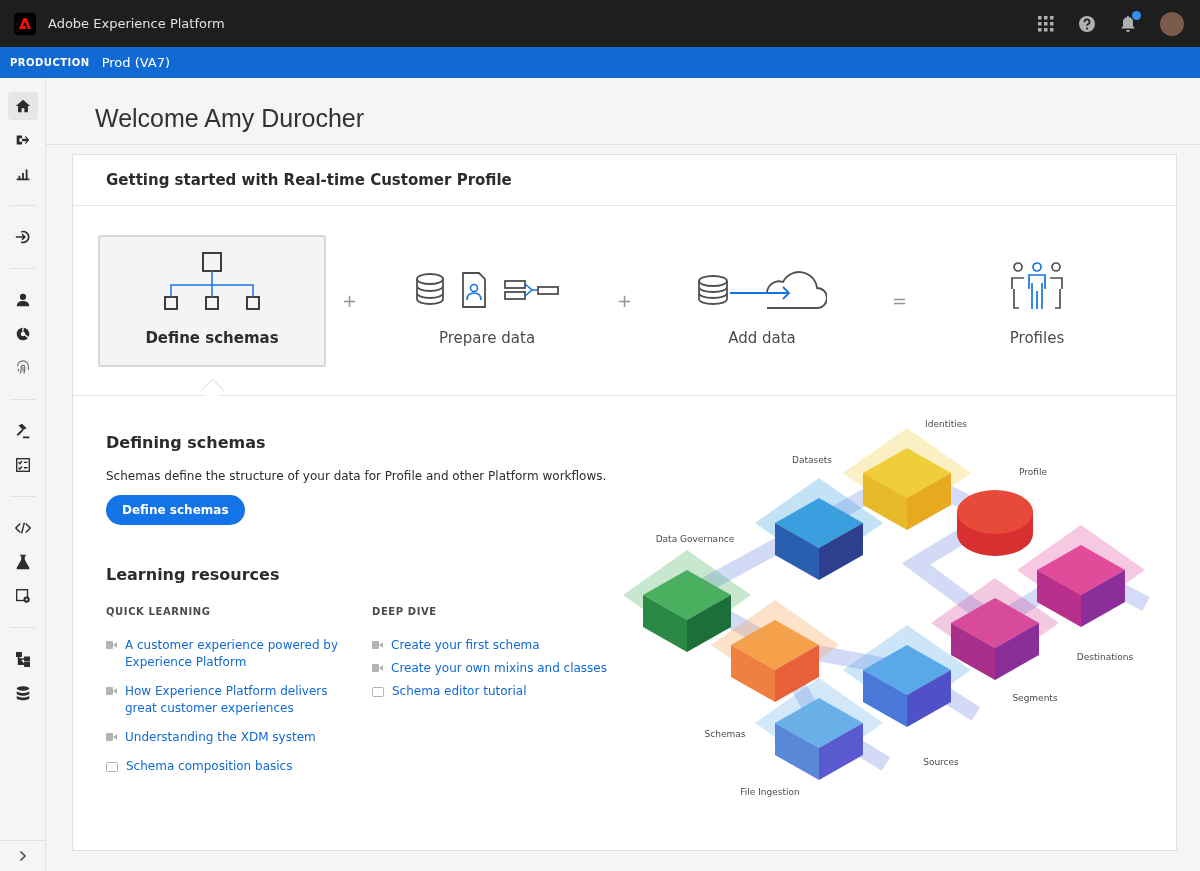 This screenshot has width=1200, height=871. Describe the element at coordinates (22, 465) in the screenshot. I see `checklist-icon` at that location.